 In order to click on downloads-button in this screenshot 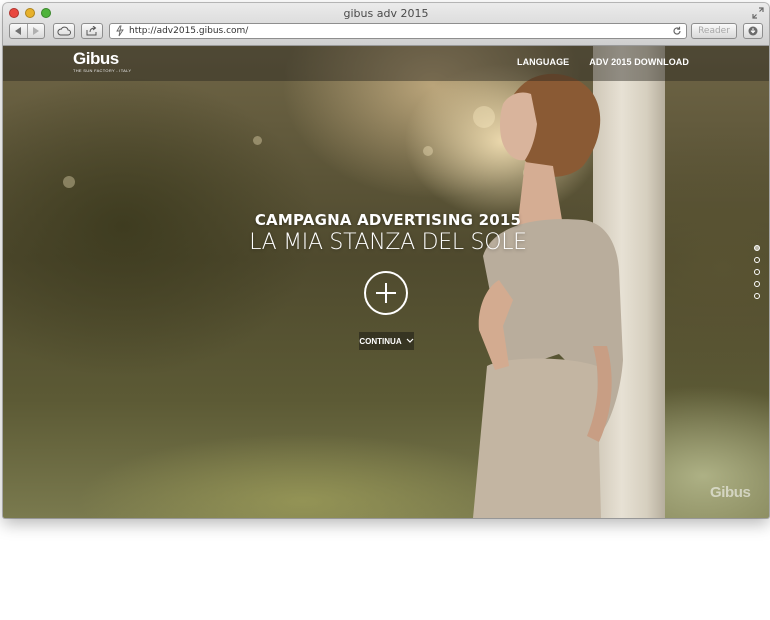, I will do `click(753, 31)`.